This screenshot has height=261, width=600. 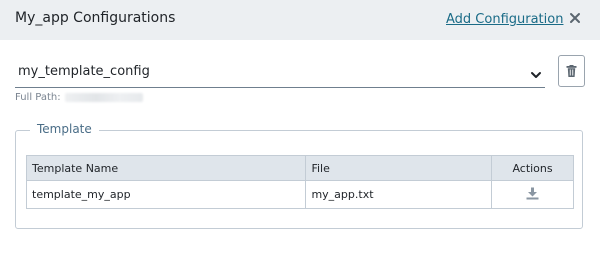 I want to click on full-path: Full Path:, so click(x=79, y=97).